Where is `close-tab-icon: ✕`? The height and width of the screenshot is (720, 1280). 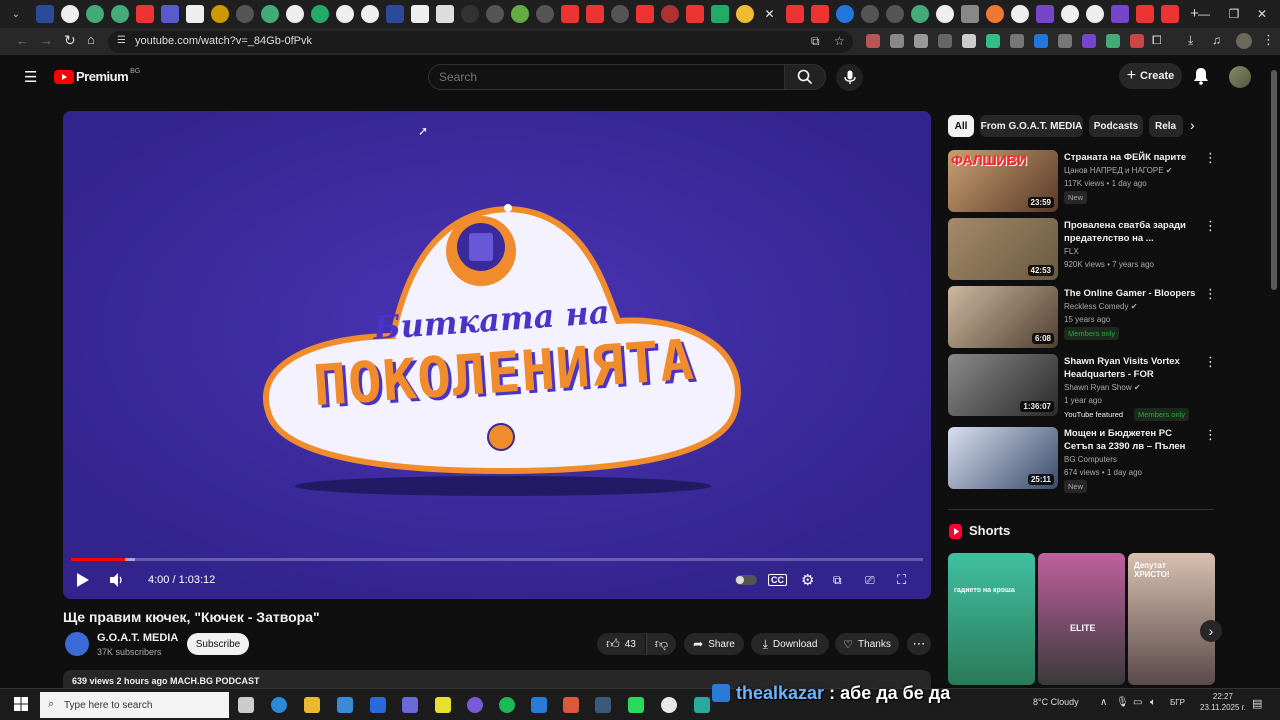
close-tab-icon: ✕ is located at coordinates (770, 14).